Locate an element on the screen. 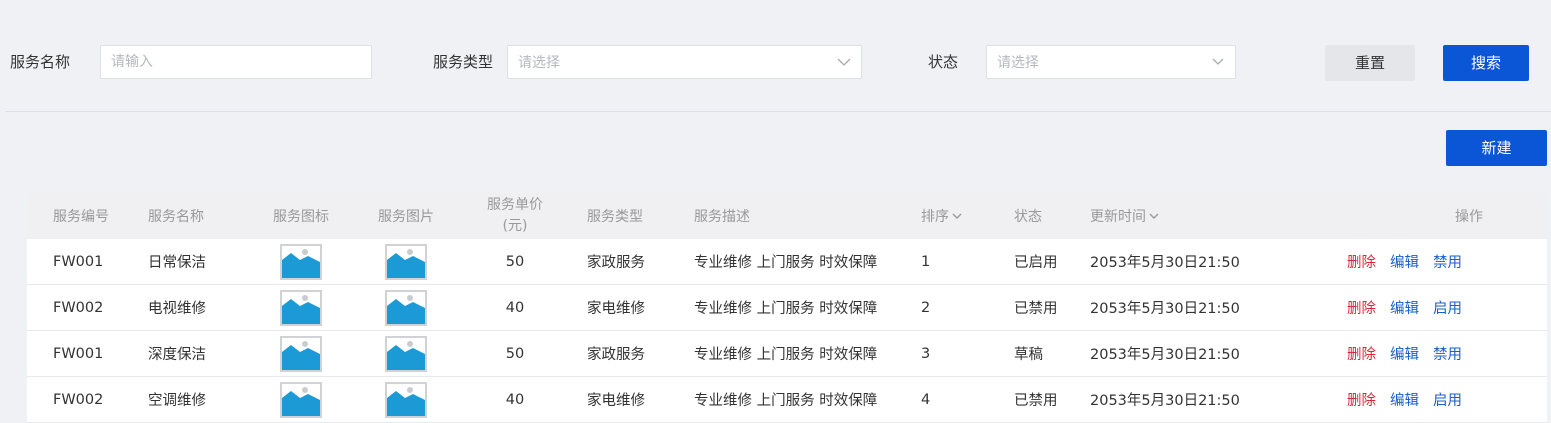  service-type-label: 服务类型 is located at coordinates (463, 62).